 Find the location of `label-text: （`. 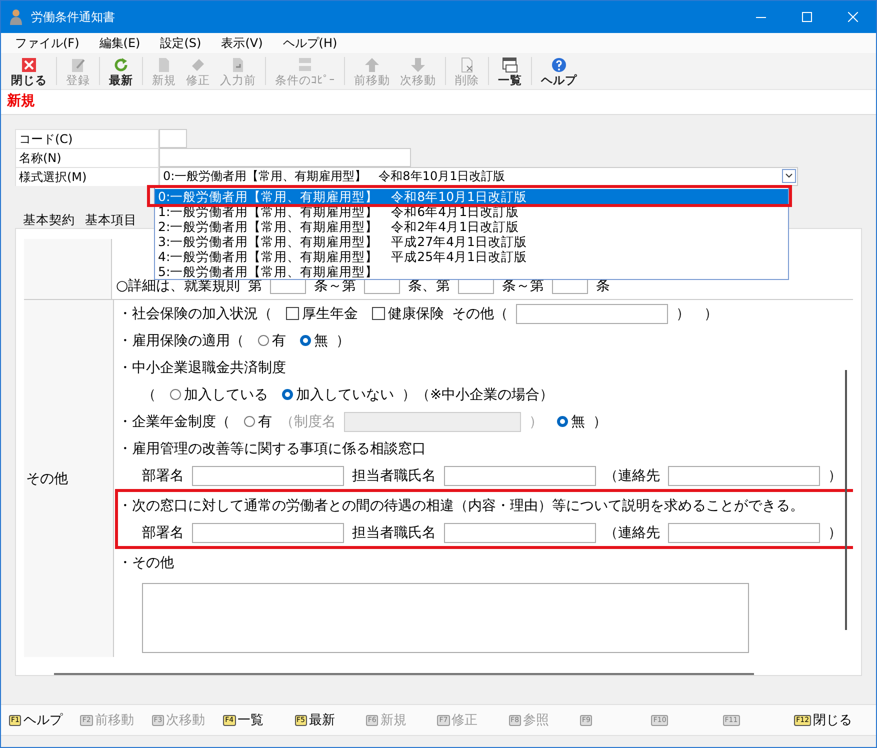

label-text: （ is located at coordinates (149, 395).